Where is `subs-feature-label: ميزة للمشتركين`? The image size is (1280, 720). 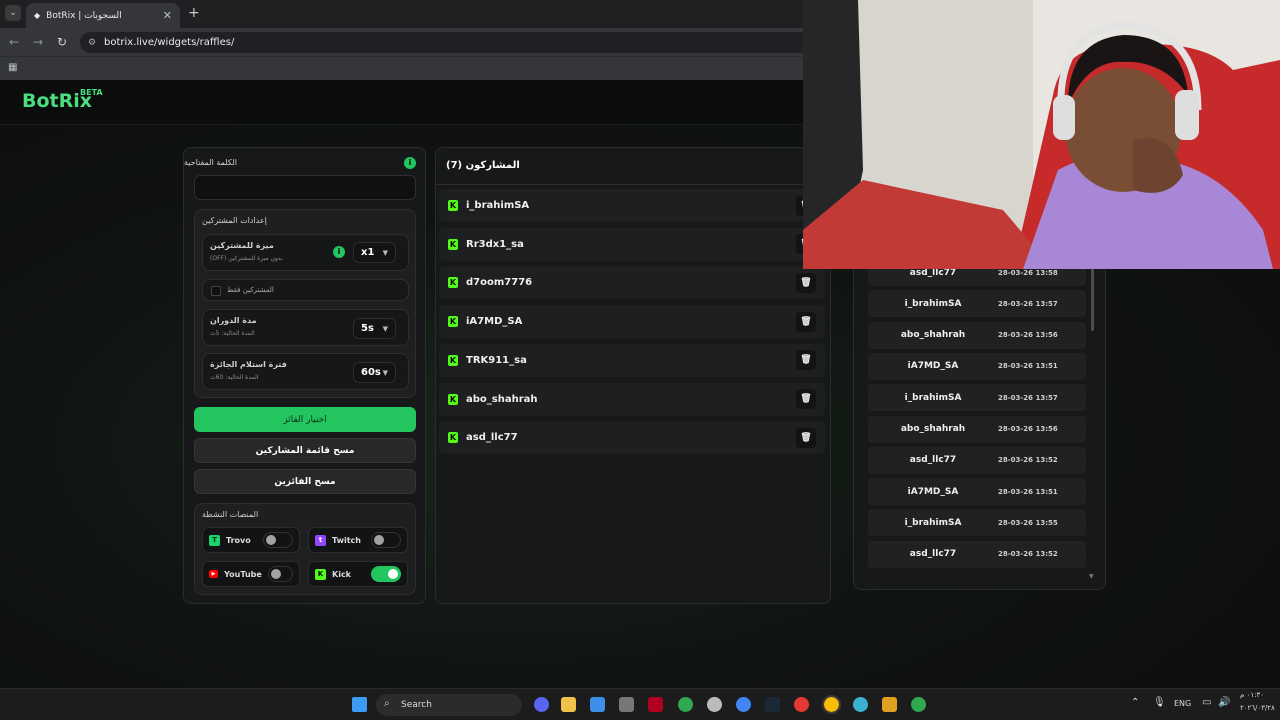
subs-feature-label: ميزة للمشتركين is located at coordinates (242, 245).